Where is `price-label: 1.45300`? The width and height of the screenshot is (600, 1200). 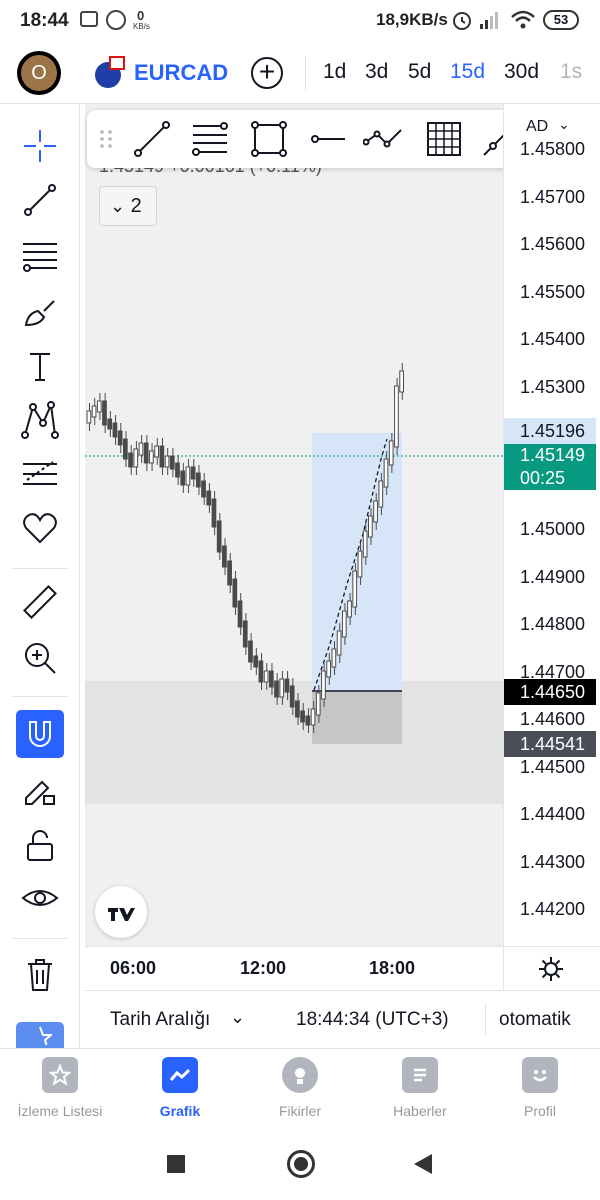
price-label: 1.45300 is located at coordinates (553, 386).